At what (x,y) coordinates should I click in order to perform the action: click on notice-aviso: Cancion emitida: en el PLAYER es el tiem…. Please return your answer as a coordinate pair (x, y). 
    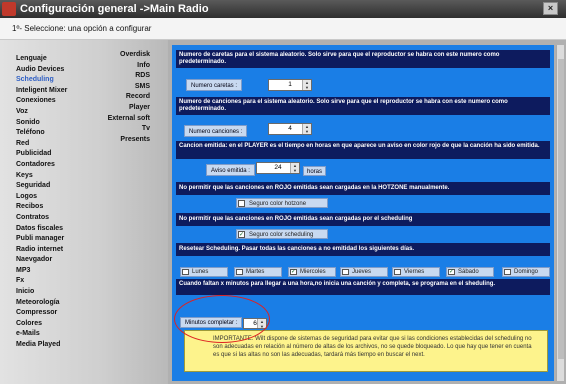
    Looking at the image, I should click on (363, 150).